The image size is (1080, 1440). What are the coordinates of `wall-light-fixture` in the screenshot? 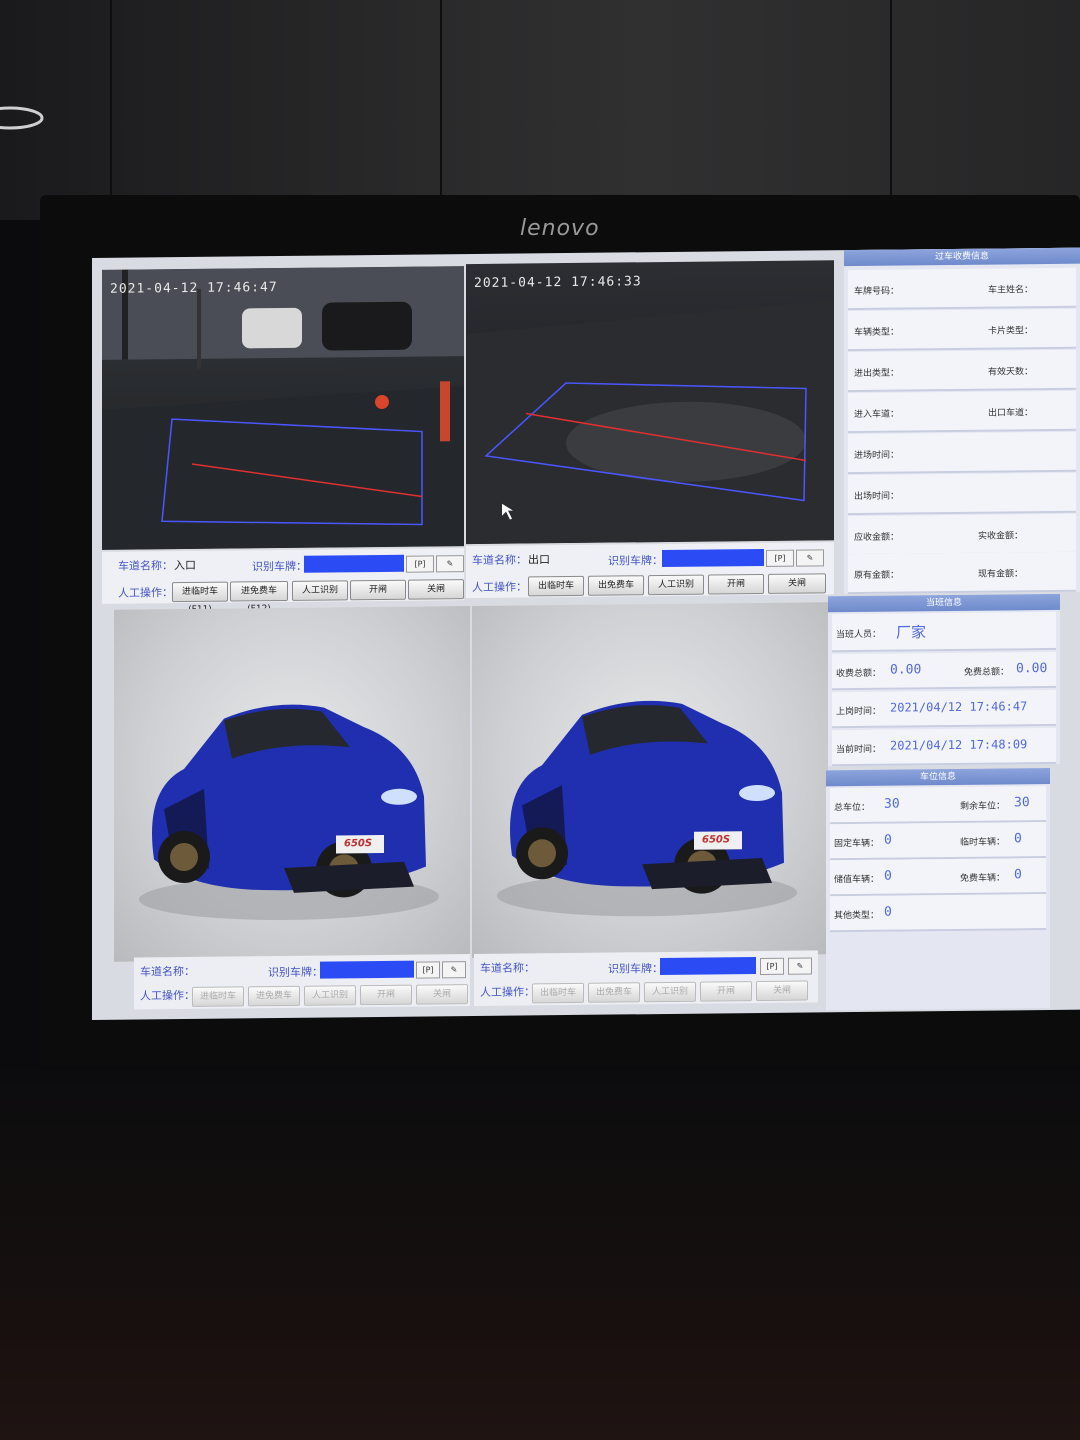 It's located at (22, 118).